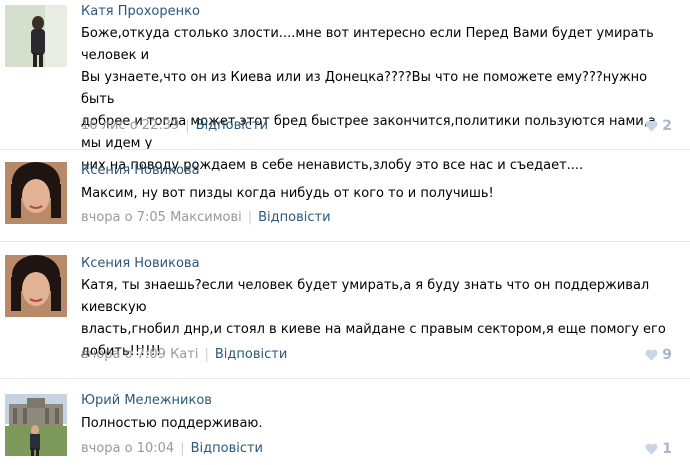  I want to click on reply-to-link: Каті, so click(184, 354).